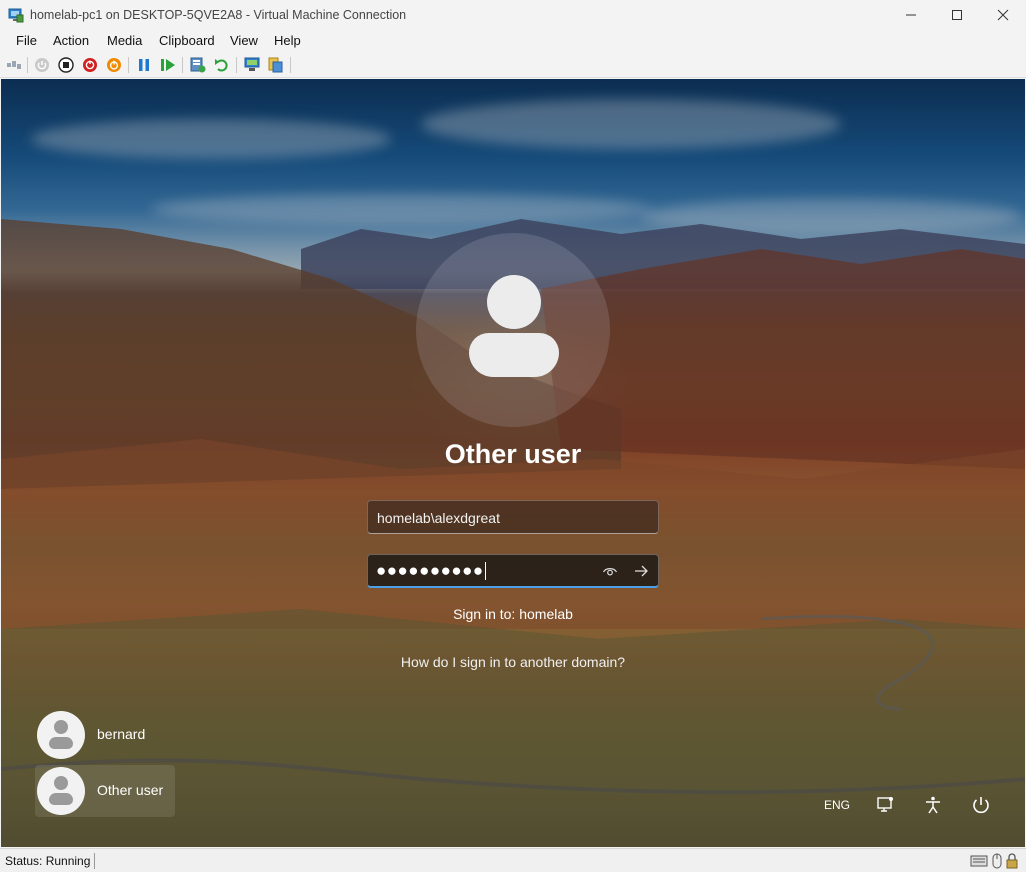 The width and height of the screenshot is (1026, 872). I want to click on checkpoint-icon, so click(198, 65).